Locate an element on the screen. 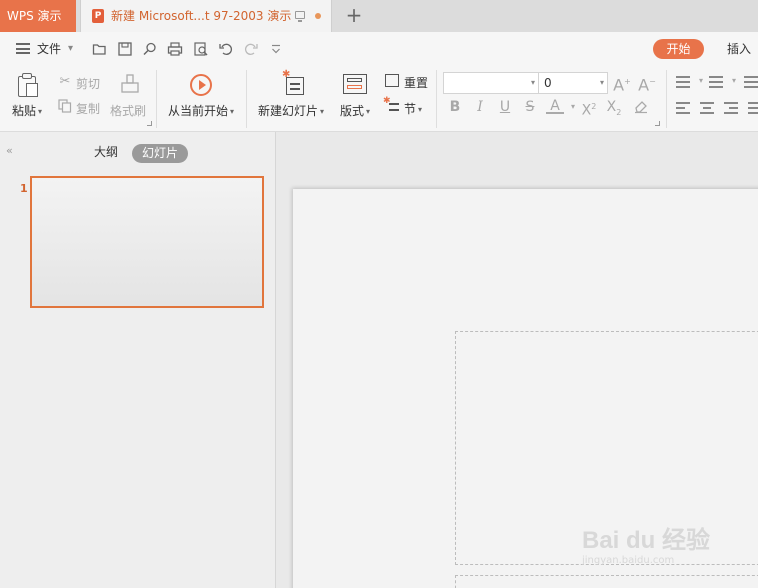  open-folder-icon is located at coordinates (100, 49).